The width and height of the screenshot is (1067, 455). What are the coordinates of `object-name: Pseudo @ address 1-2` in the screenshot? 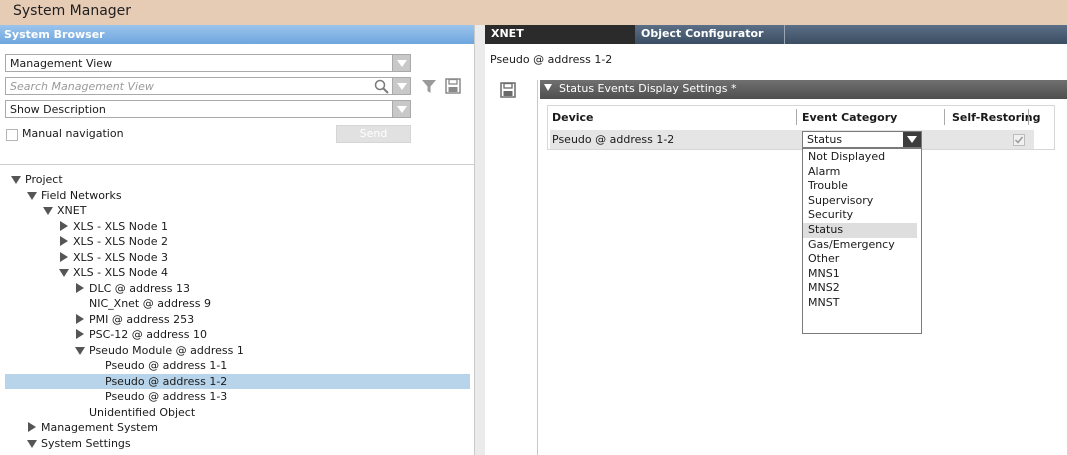 It's located at (551, 59).